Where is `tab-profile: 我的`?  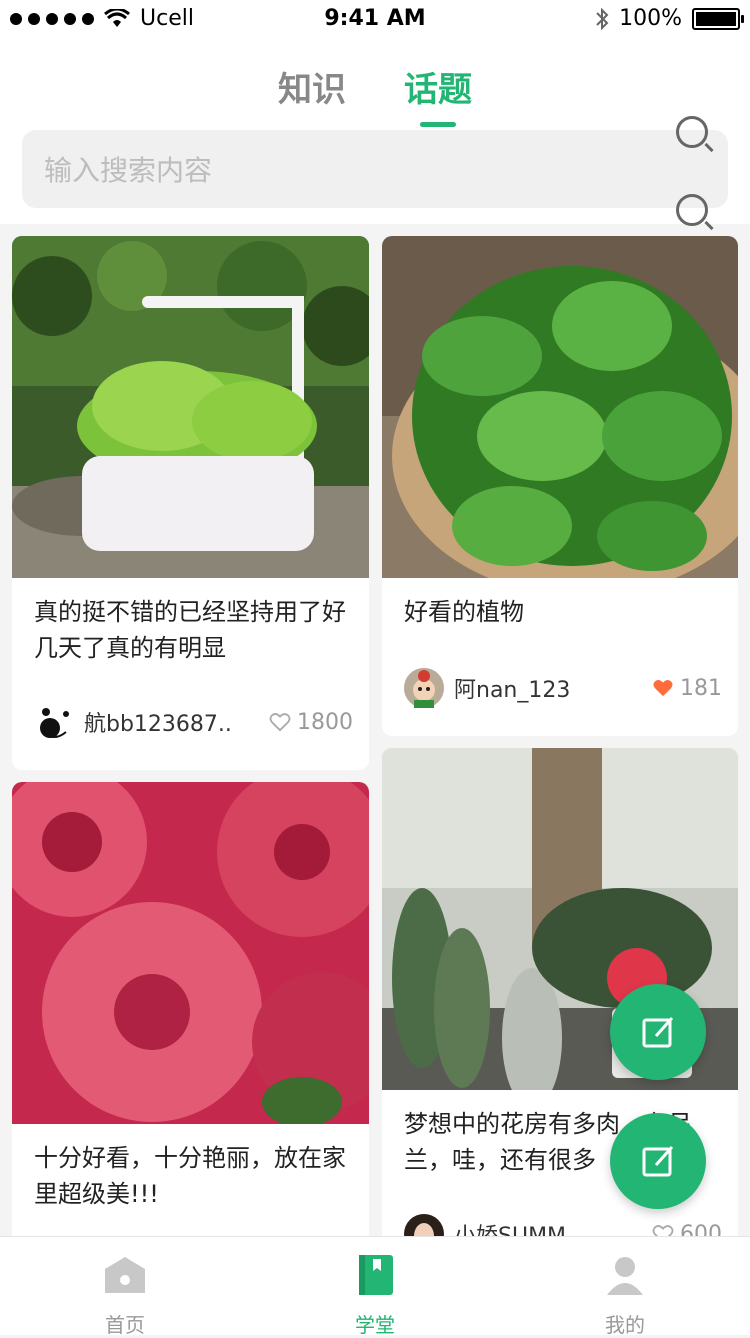
tab-profile: 我的 is located at coordinates (625, 1287).